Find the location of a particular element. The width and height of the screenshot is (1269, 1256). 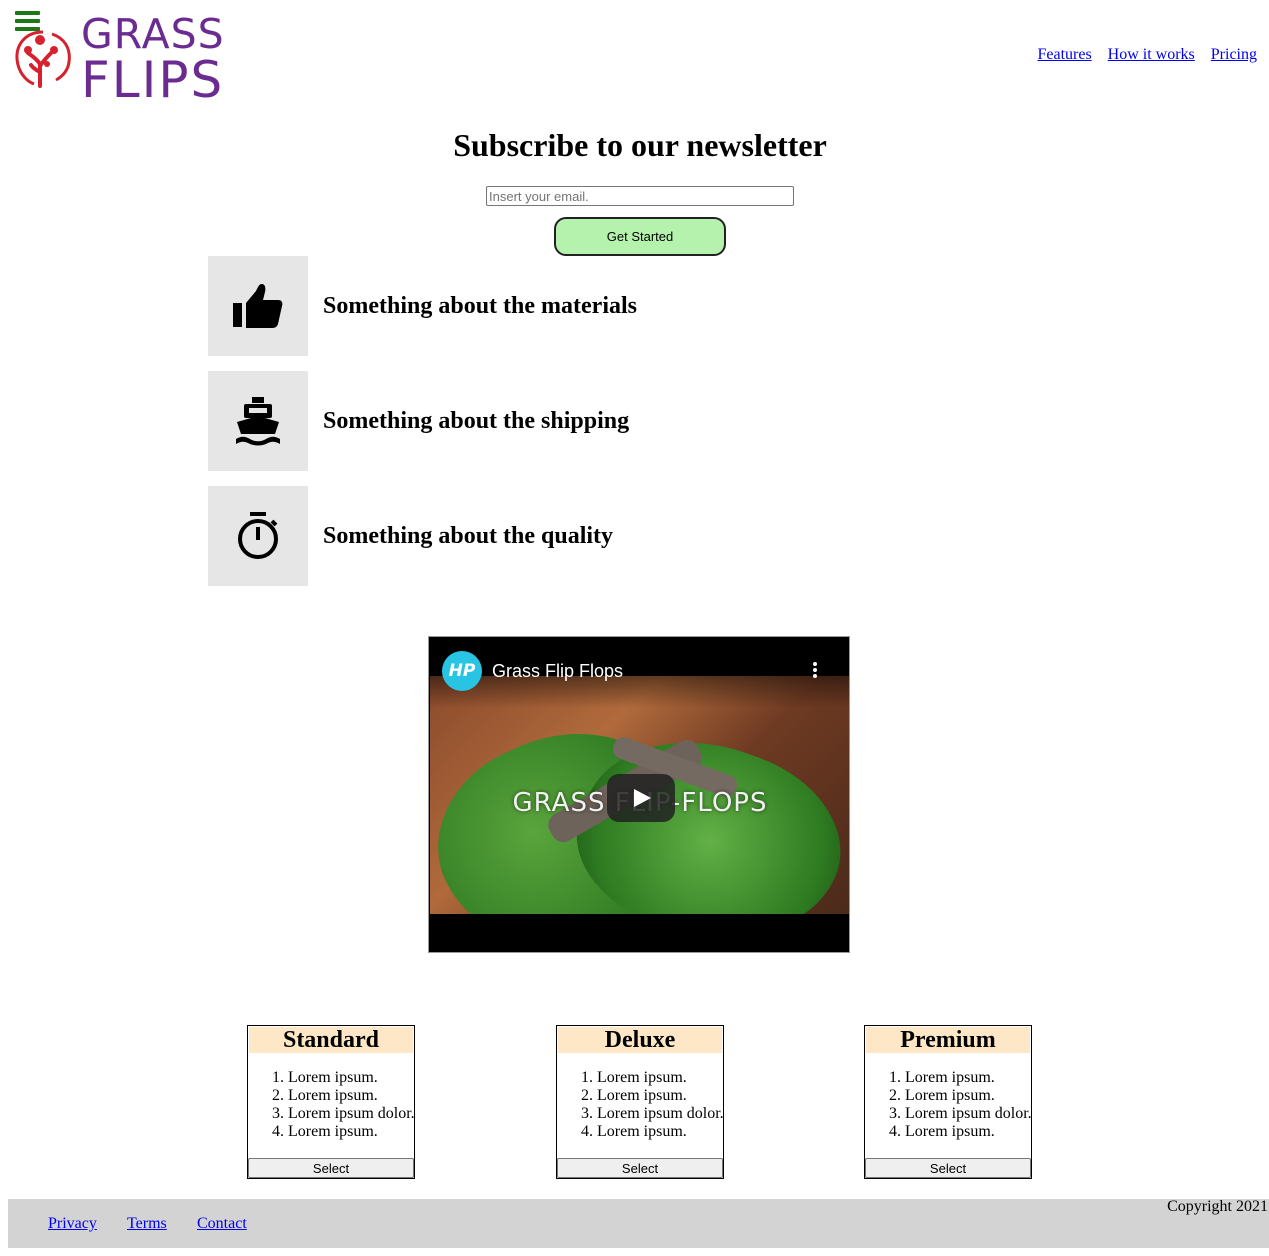

stopwatch-icon is located at coordinates (258, 535).